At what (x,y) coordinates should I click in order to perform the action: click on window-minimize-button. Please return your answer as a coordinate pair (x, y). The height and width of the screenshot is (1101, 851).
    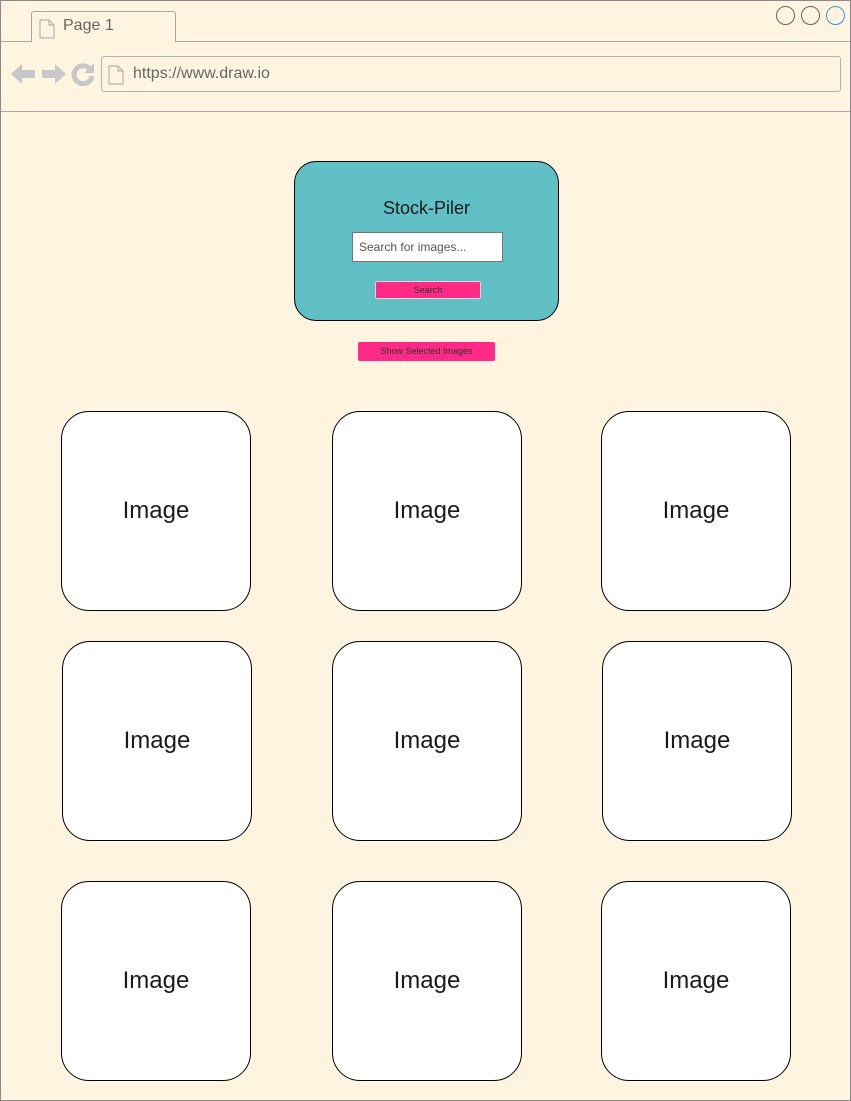
    Looking at the image, I should click on (785, 15).